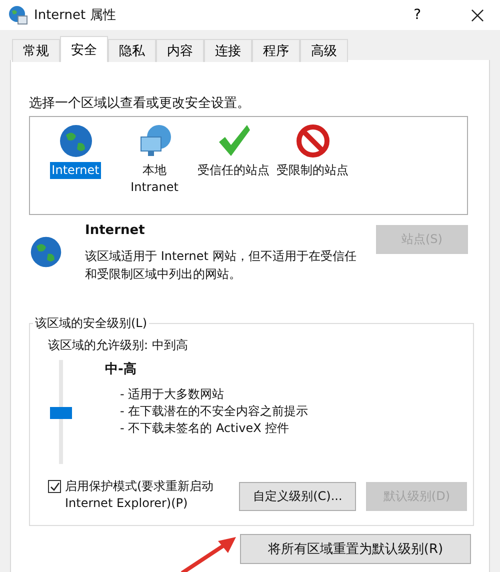 The height and width of the screenshot is (572, 500). I want to click on tab: 常规, so click(36, 50).